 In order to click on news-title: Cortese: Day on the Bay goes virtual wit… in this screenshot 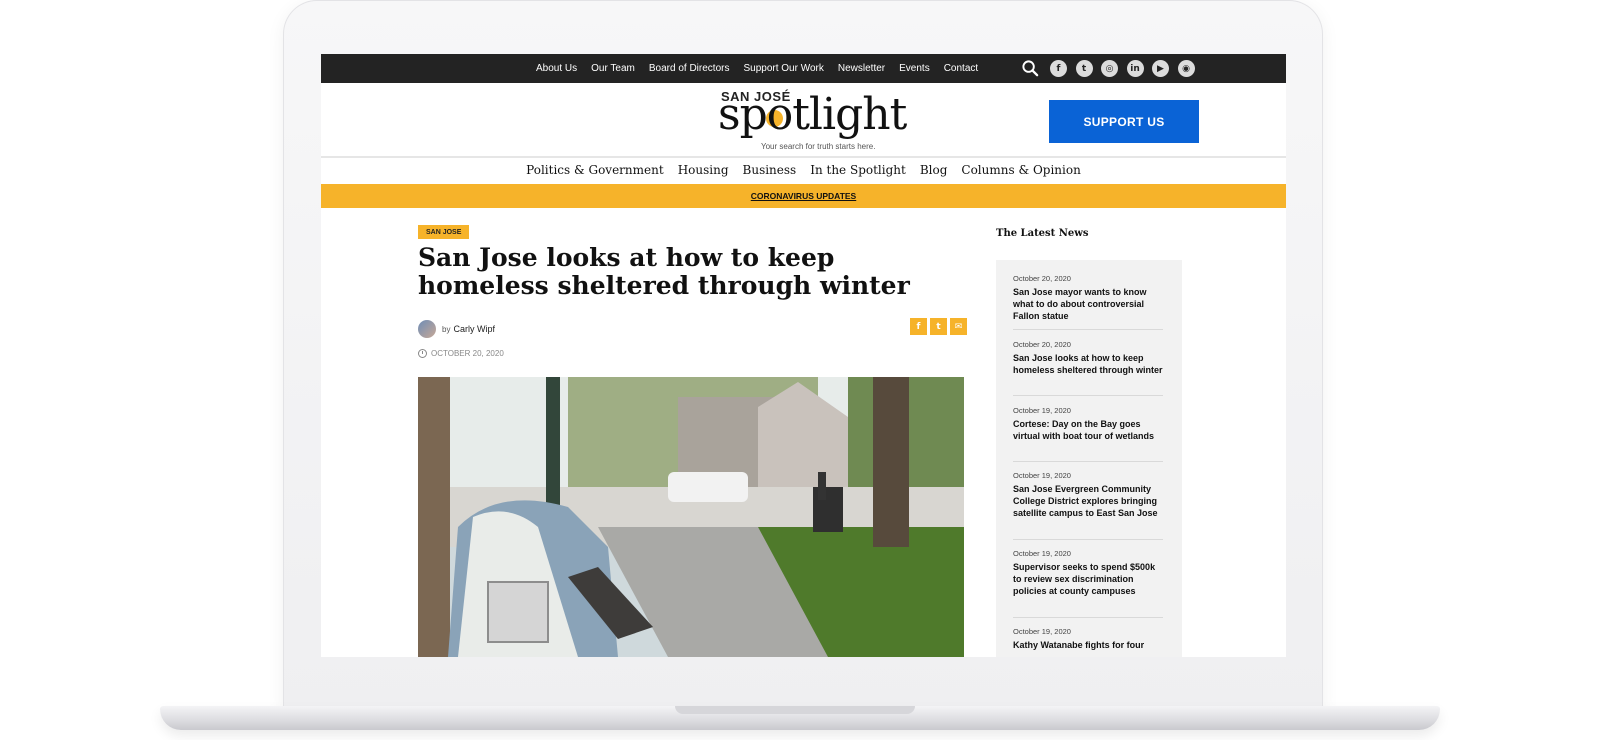, I will do `click(1088, 430)`.